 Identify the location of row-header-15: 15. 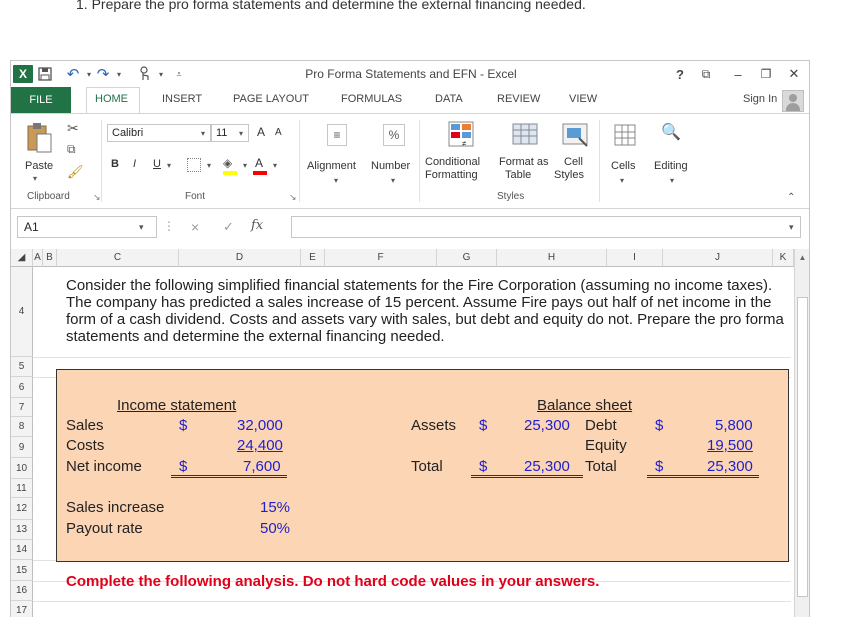
(22, 570).